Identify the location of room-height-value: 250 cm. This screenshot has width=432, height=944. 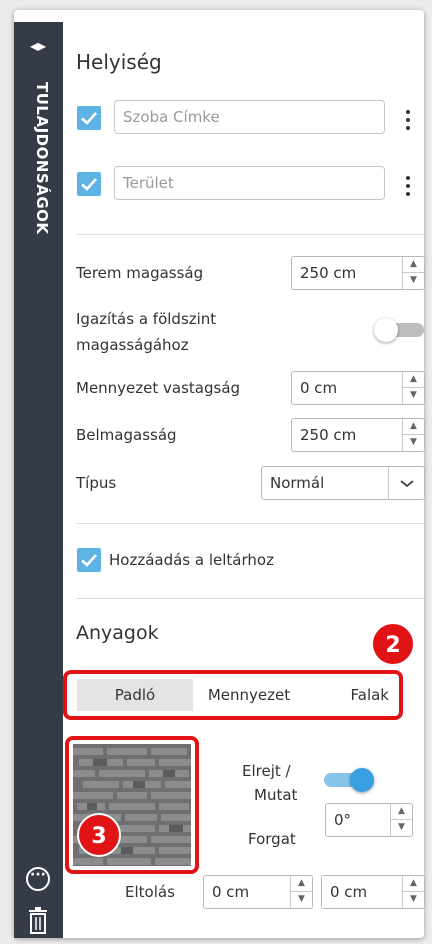
(328, 273).